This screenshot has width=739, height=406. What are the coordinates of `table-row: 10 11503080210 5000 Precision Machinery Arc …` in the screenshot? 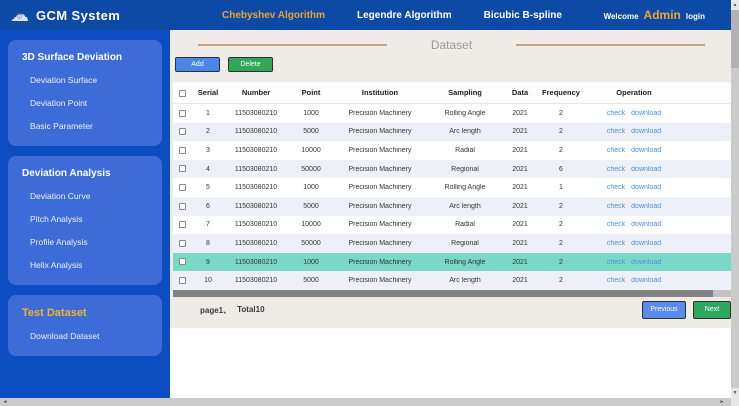 It's located at (452, 280).